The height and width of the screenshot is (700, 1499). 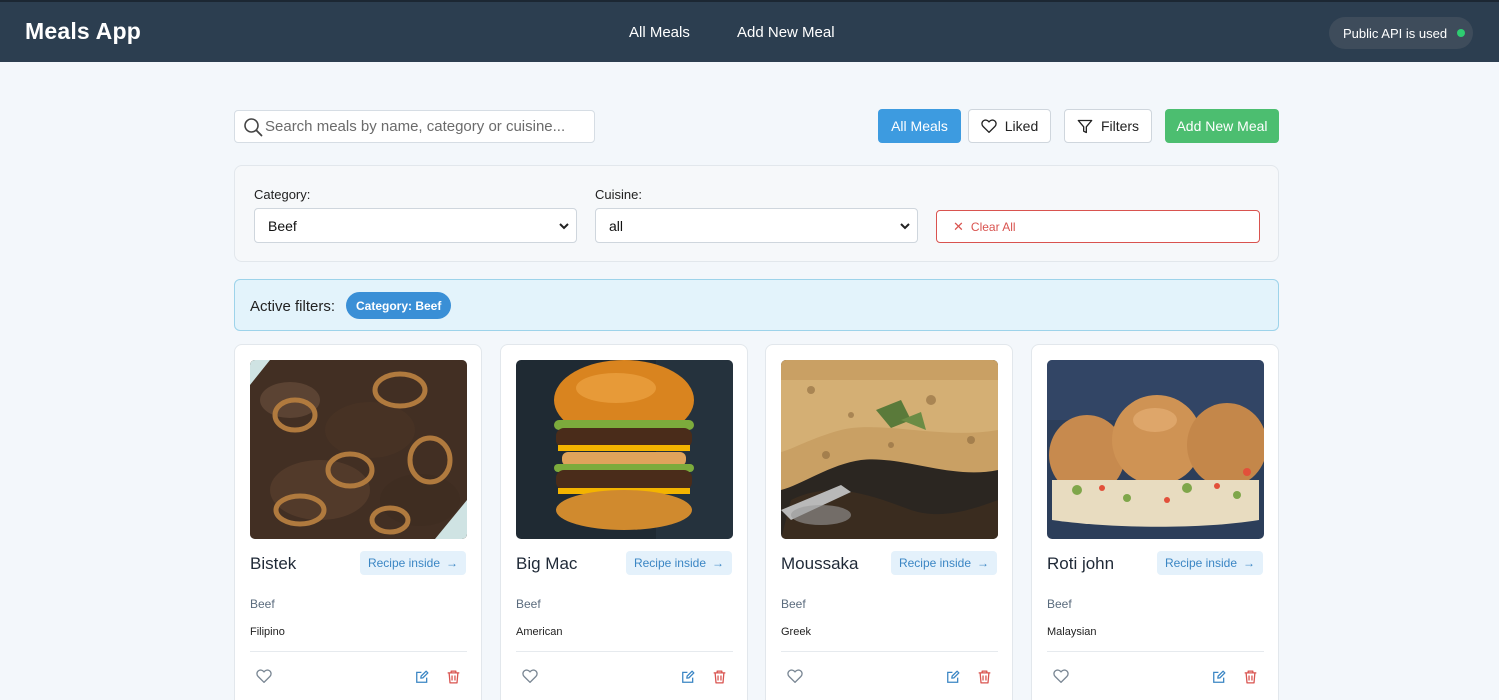 I want to click on api-status-badge: Public API is used, so click(x=1401, y=33).